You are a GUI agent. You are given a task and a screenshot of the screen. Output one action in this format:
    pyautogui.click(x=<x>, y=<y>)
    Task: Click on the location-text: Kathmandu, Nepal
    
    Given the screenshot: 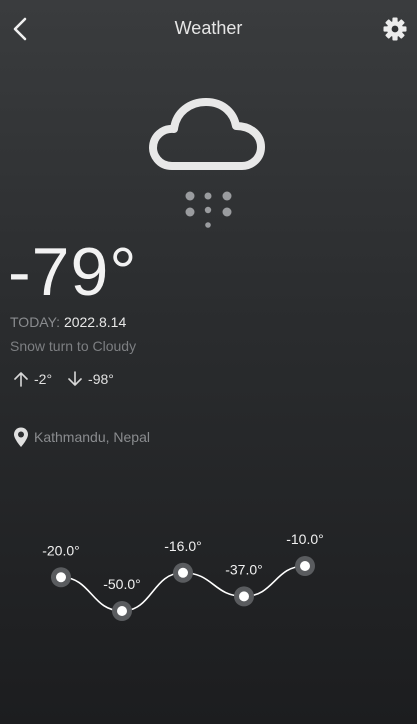 What is the action you would take?
    pyautogui.click(x=92, y=437)
    